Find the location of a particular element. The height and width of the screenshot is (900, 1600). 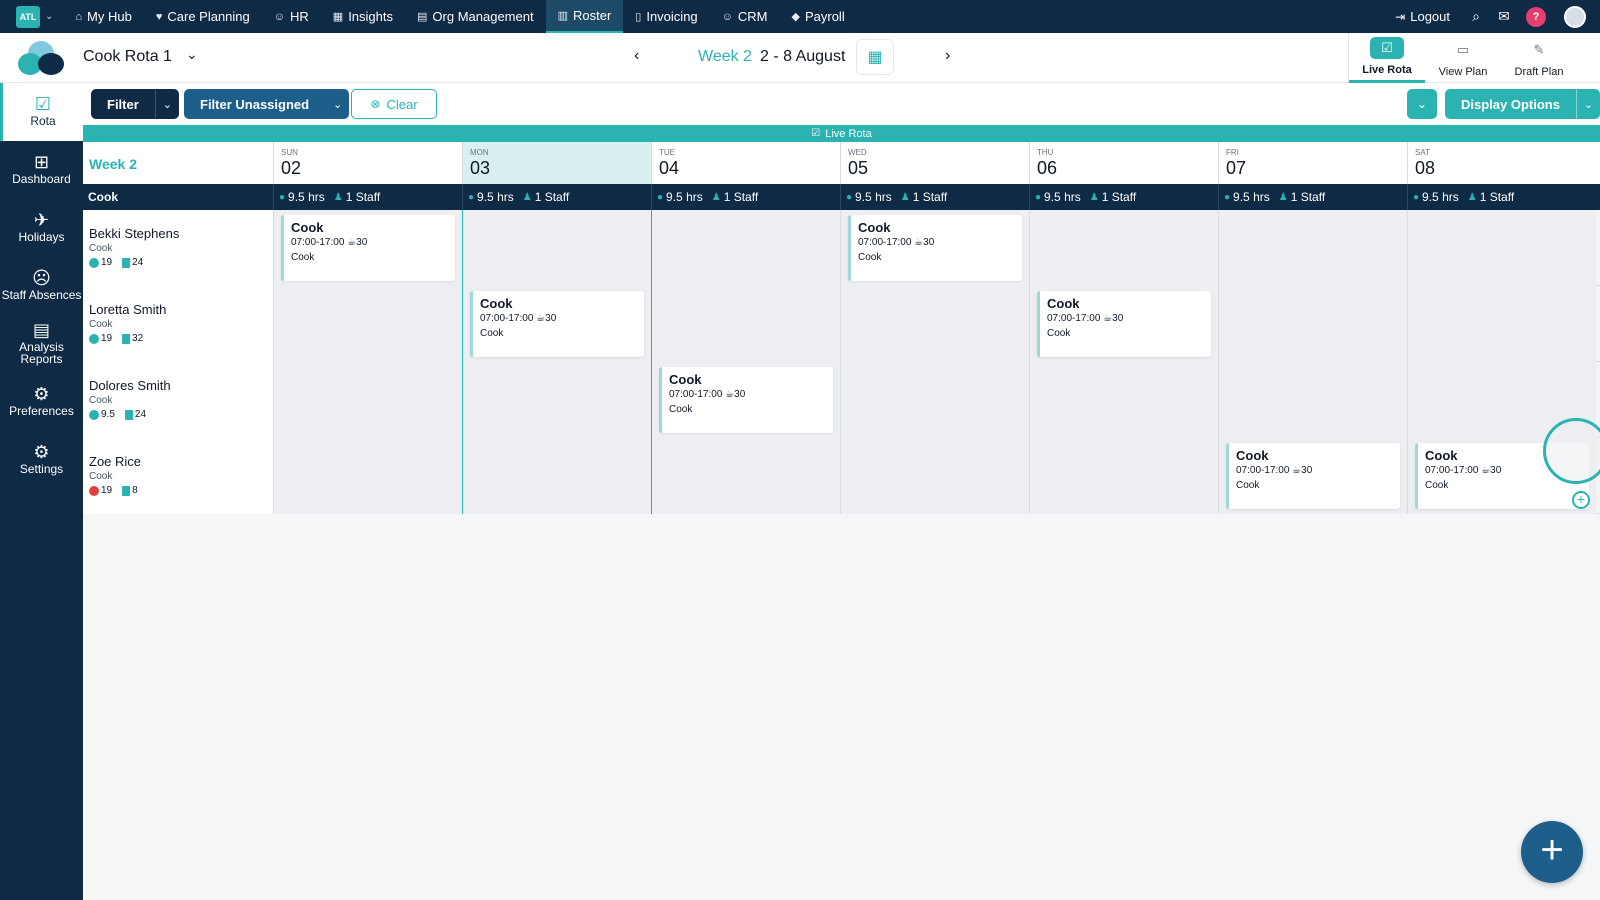

day-of-week: TUE is located at coordinates (667, 152).